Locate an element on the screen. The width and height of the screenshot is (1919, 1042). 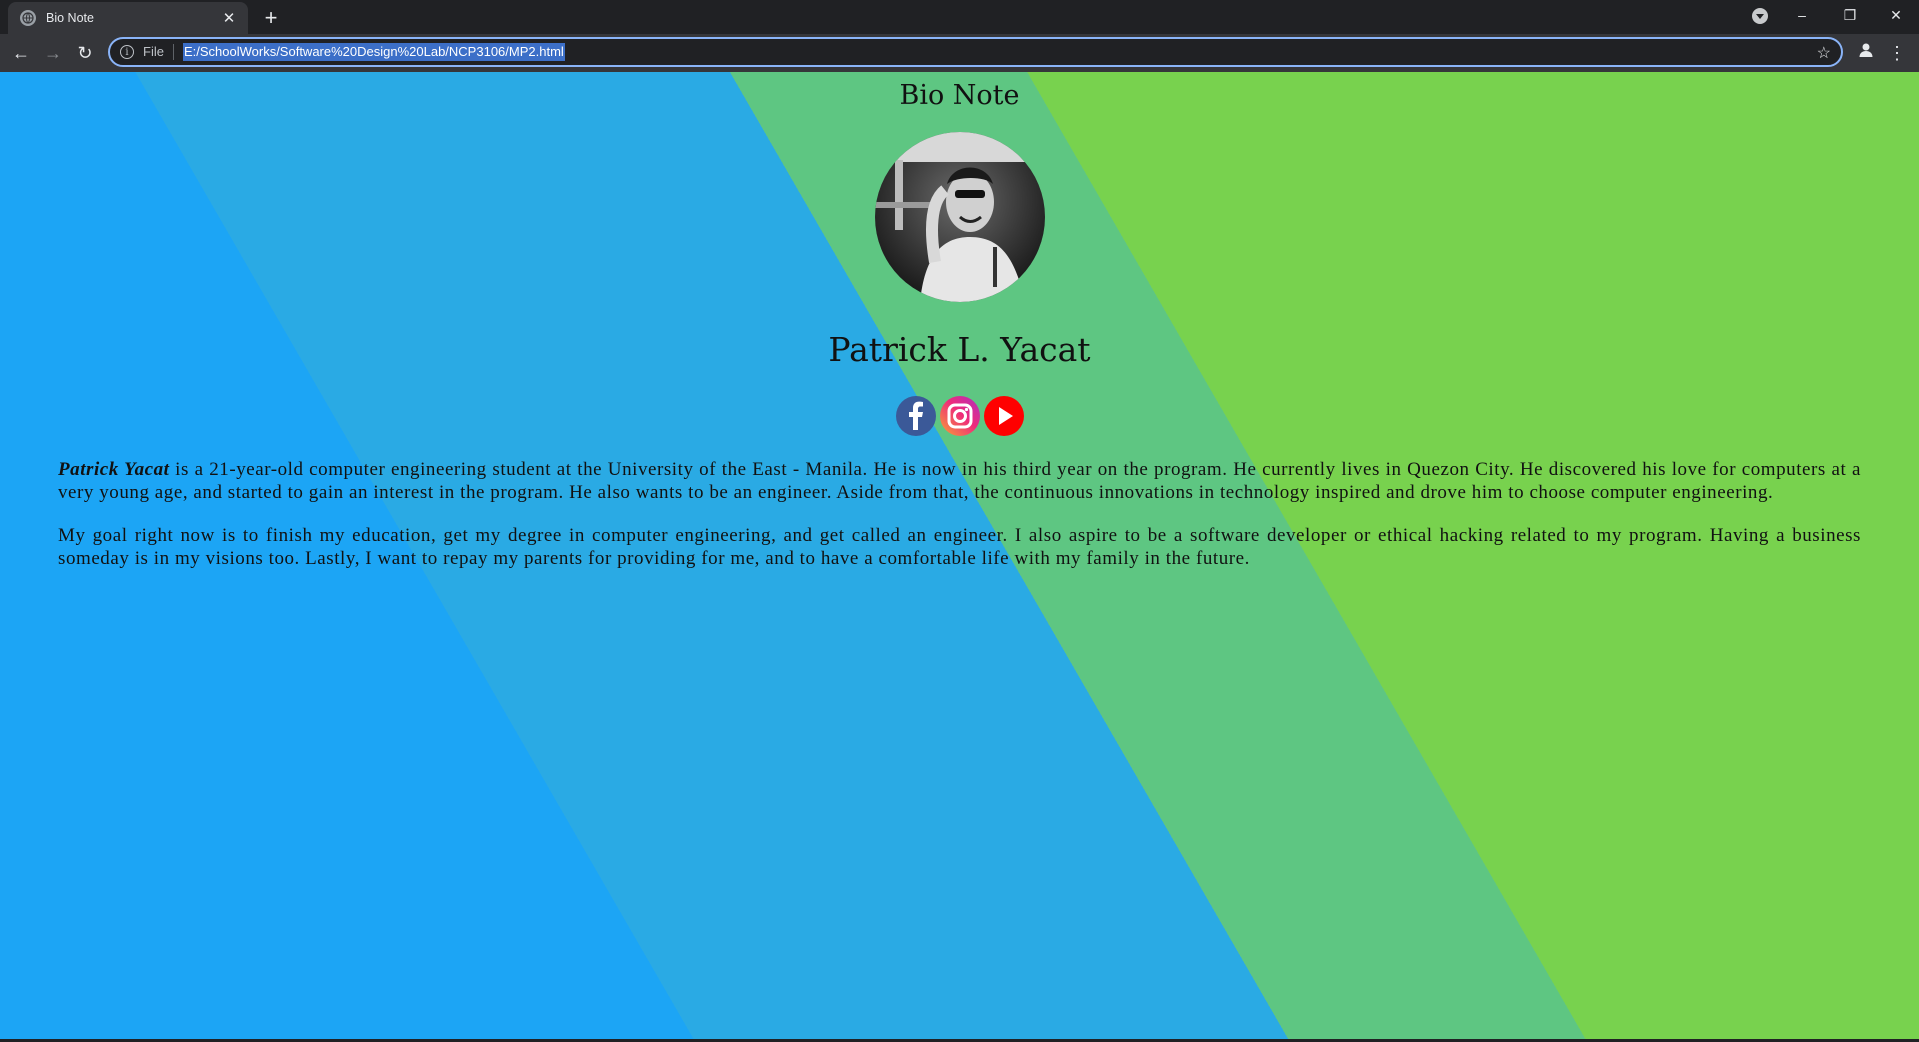
social-links is located at coordinates (960, 416).